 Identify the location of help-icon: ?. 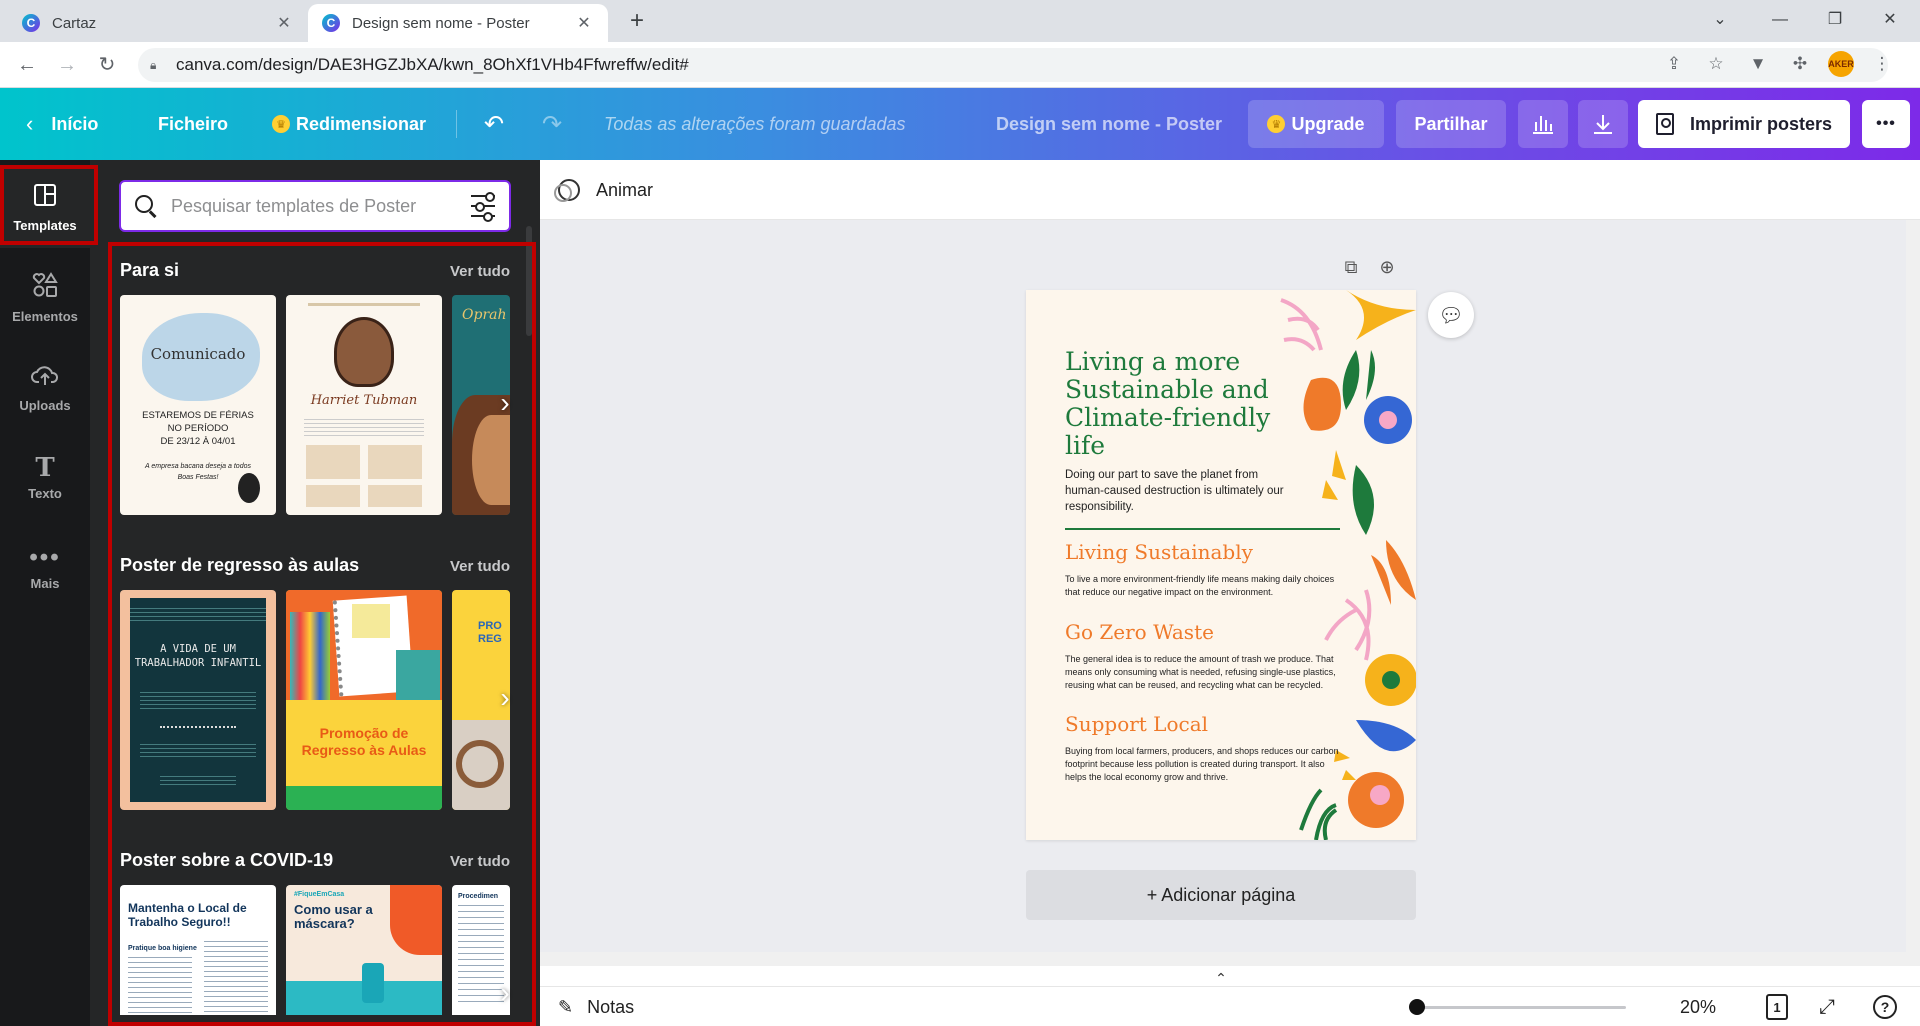
(1885, 1007).